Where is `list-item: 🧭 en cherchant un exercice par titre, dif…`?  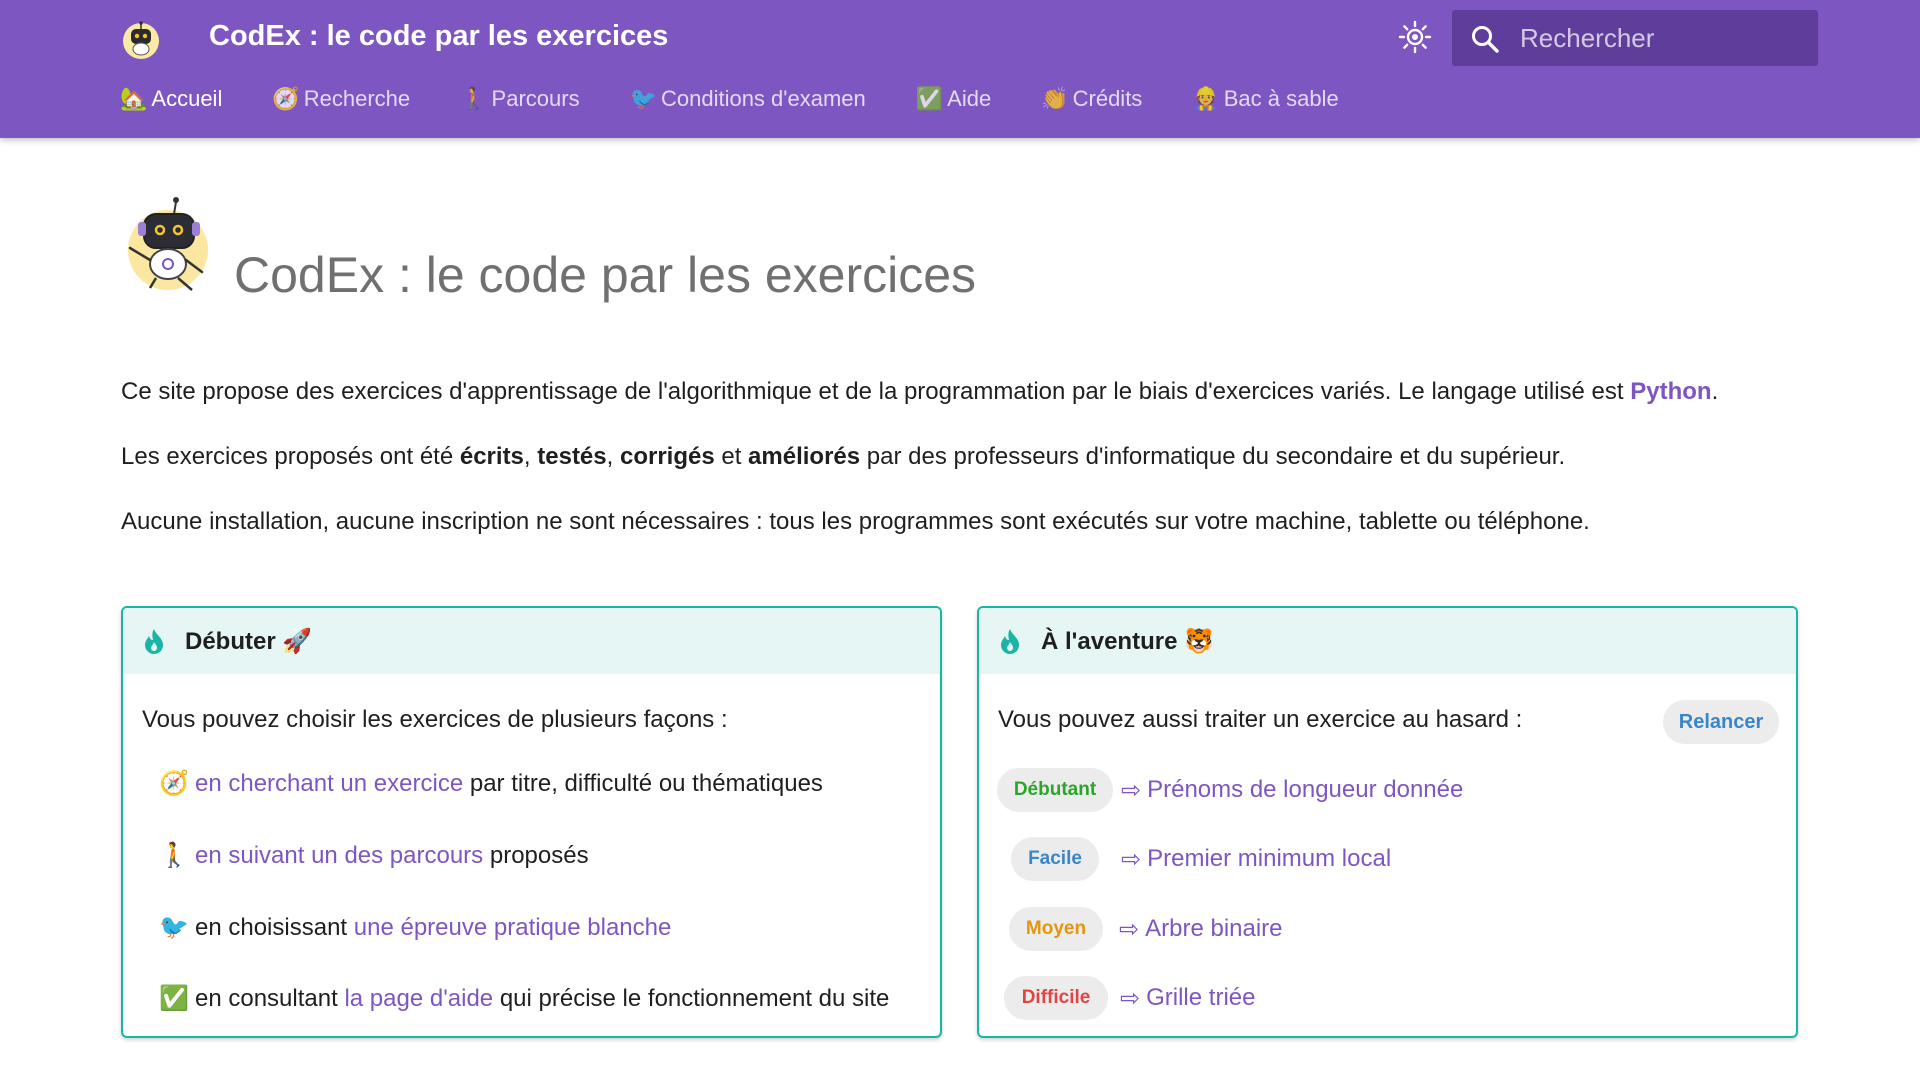
list-item: 🧭 en cherchant un exercice par titre, dif… is located at coordinates (491, 783).